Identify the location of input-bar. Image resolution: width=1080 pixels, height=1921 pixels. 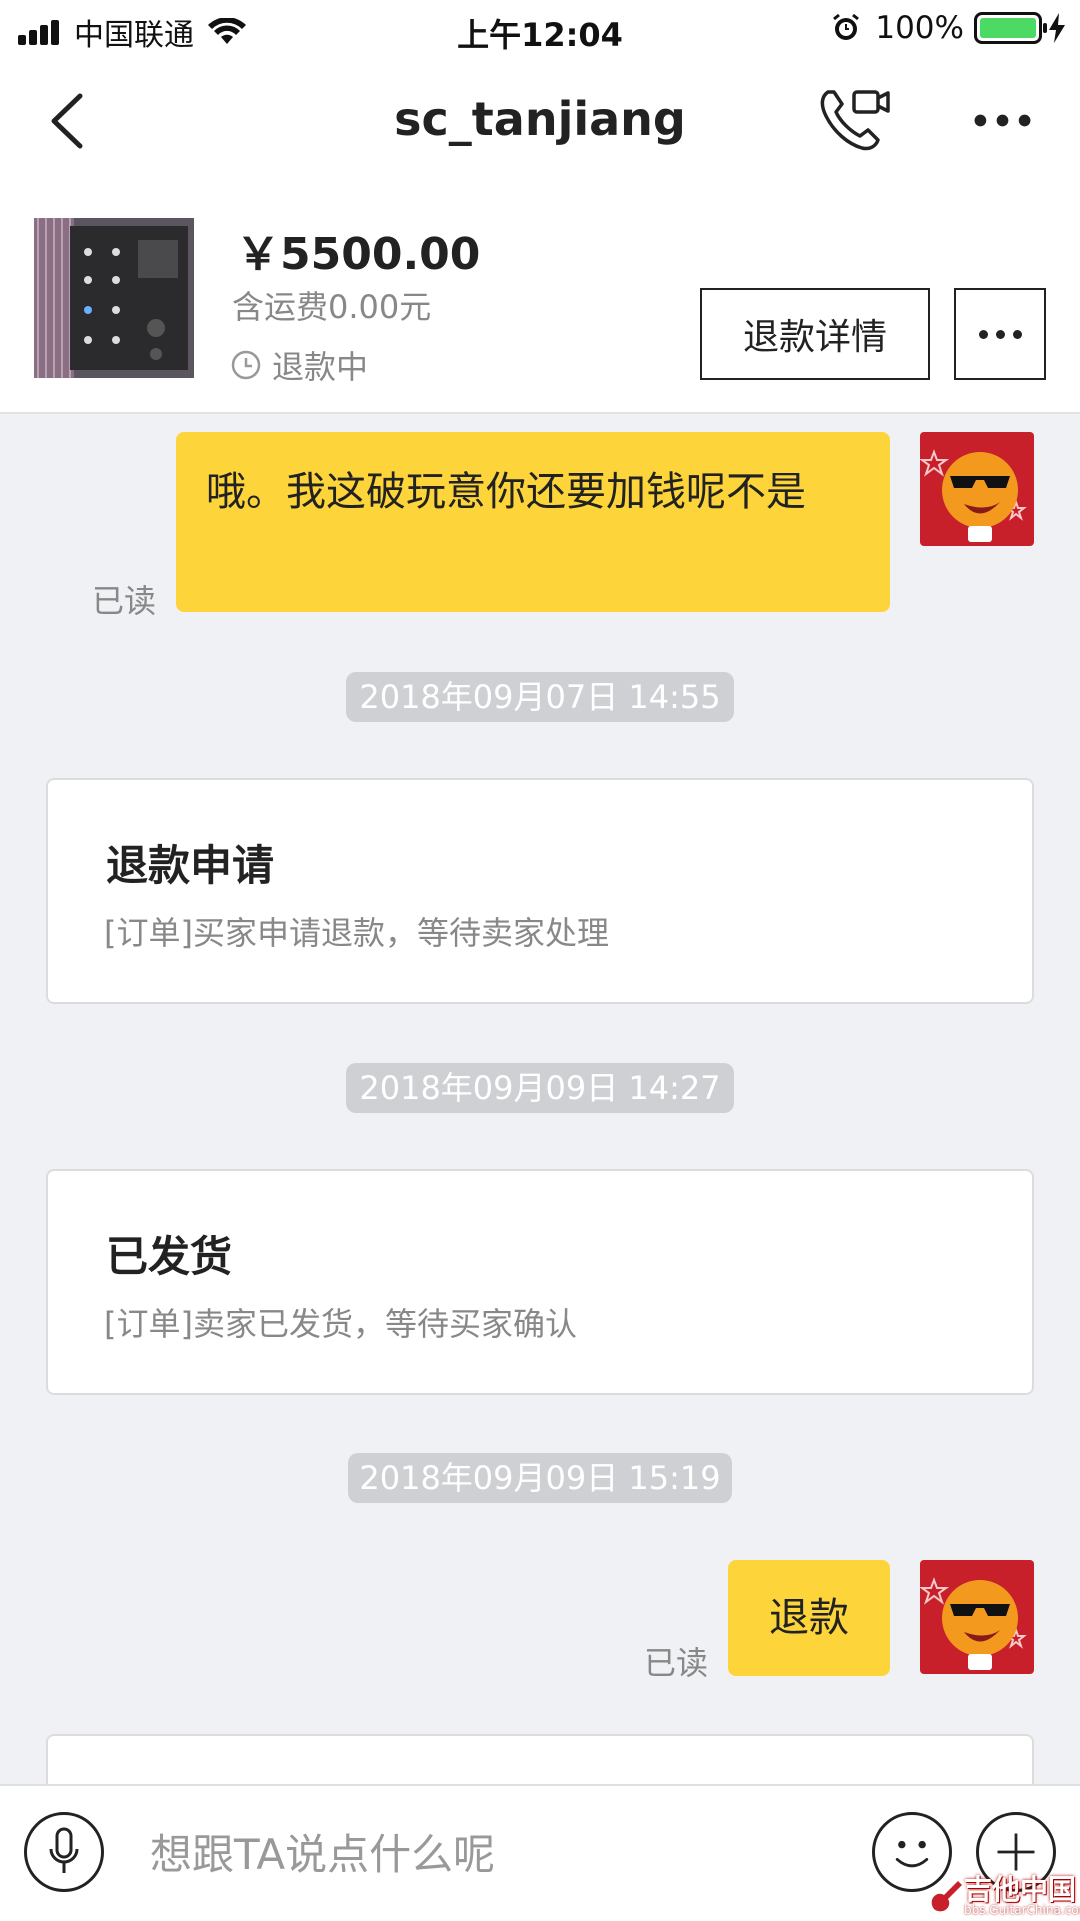
(540, 1852).